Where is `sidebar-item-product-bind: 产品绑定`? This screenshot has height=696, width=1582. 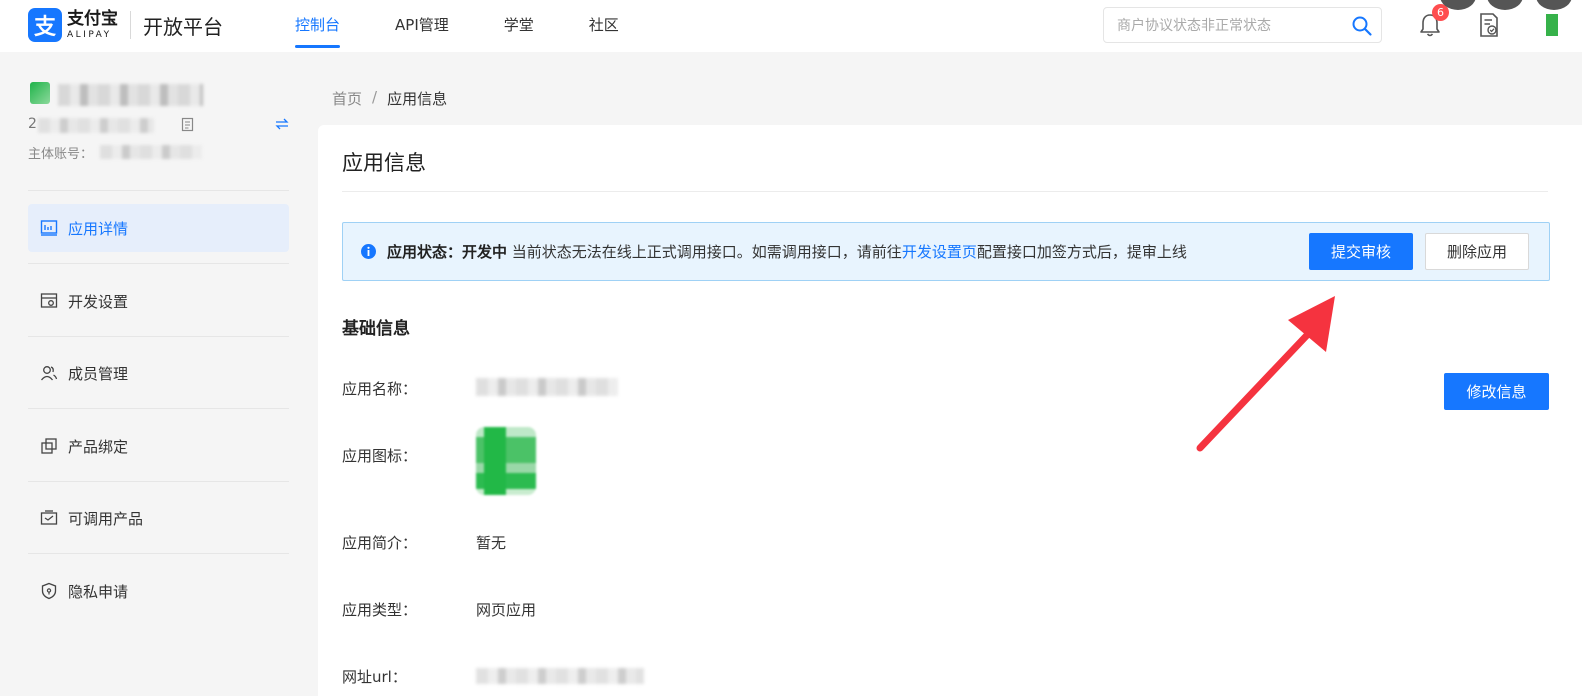
sidebar-item-product-bind: 产品绑定 is located at coordinates (158, 446).